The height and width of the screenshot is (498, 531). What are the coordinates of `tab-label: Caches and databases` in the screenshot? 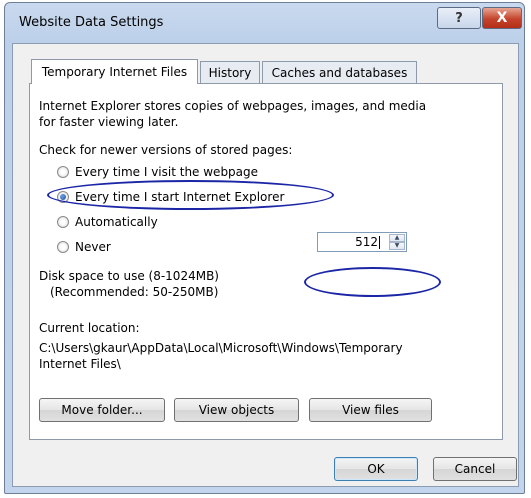 It's located at (339, 72).